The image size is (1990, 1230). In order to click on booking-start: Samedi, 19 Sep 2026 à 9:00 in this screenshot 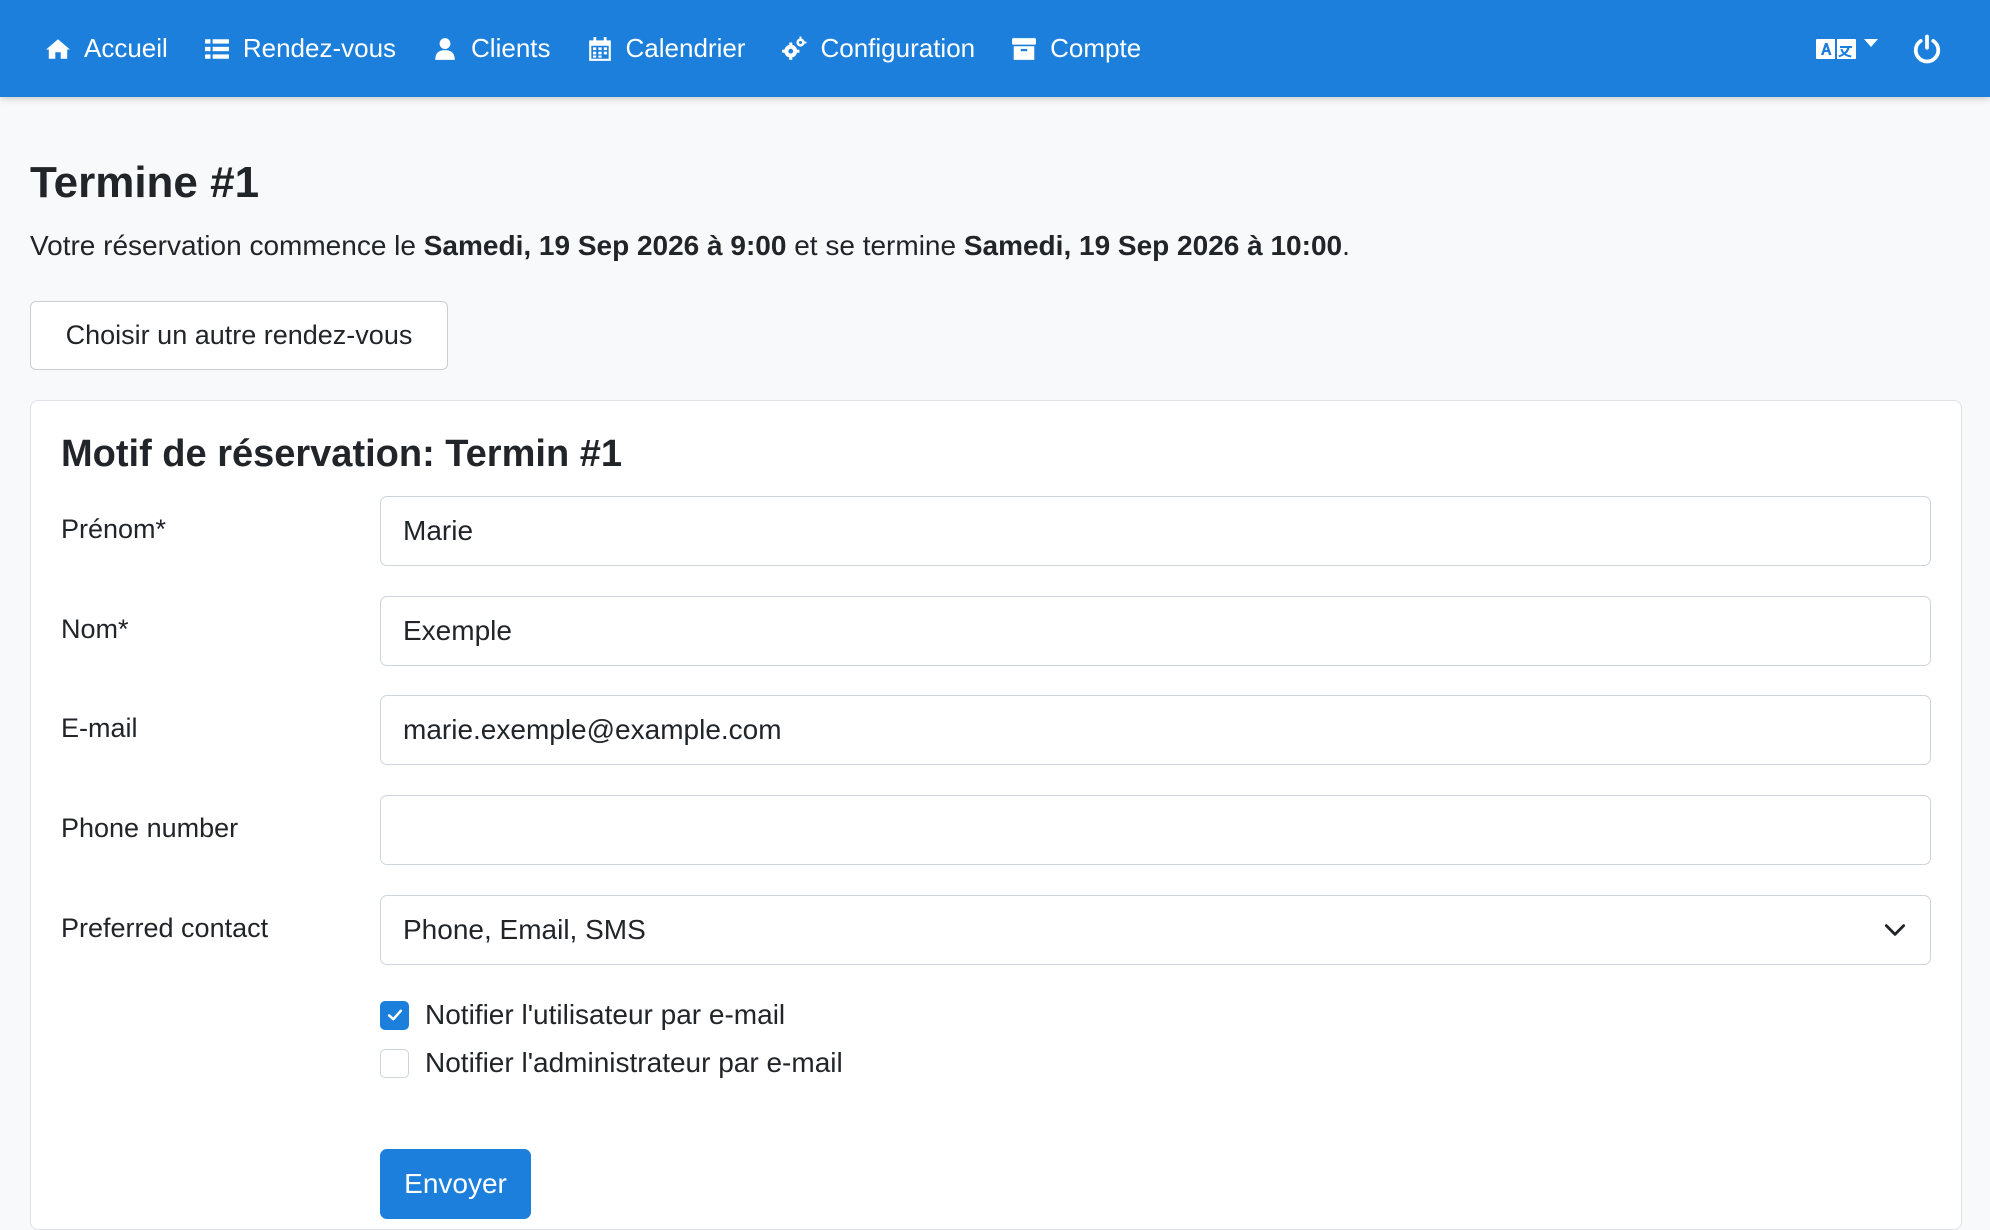, I will do `click(605, 245)`.